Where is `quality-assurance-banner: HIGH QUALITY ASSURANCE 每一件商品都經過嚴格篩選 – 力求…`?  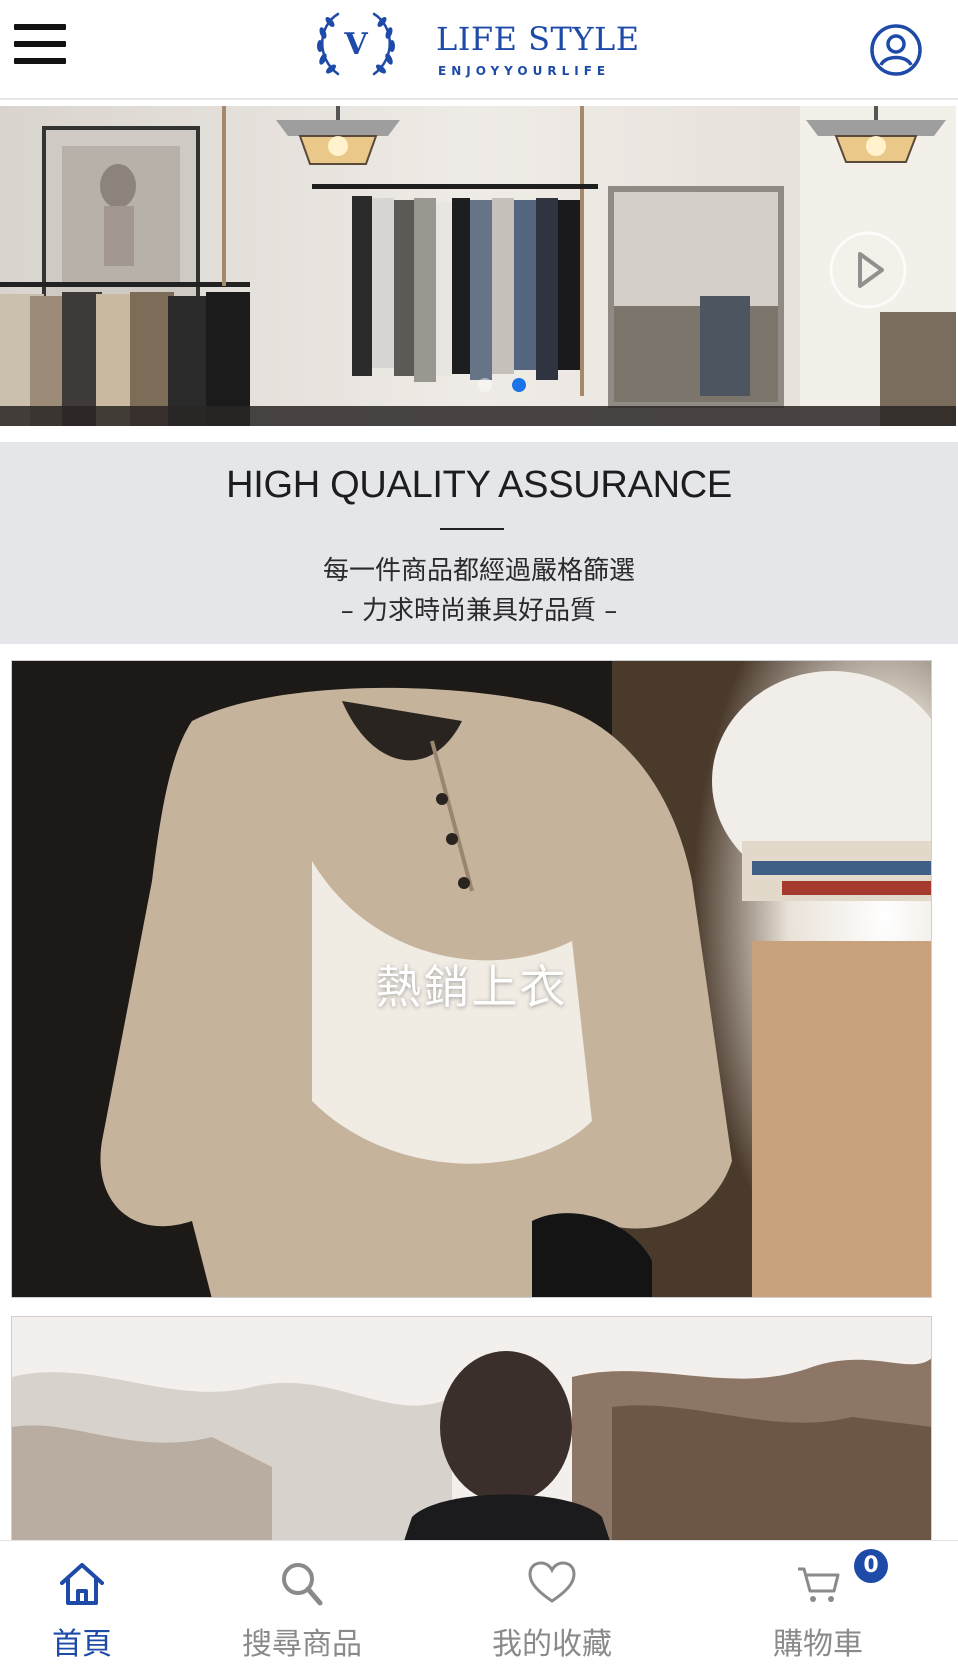 quality-assurance-banner: HIGH QUALITY ASSURANCE 每一件商品都經過嚴格篩選 – 力求… is located at coordinates (479, 543).